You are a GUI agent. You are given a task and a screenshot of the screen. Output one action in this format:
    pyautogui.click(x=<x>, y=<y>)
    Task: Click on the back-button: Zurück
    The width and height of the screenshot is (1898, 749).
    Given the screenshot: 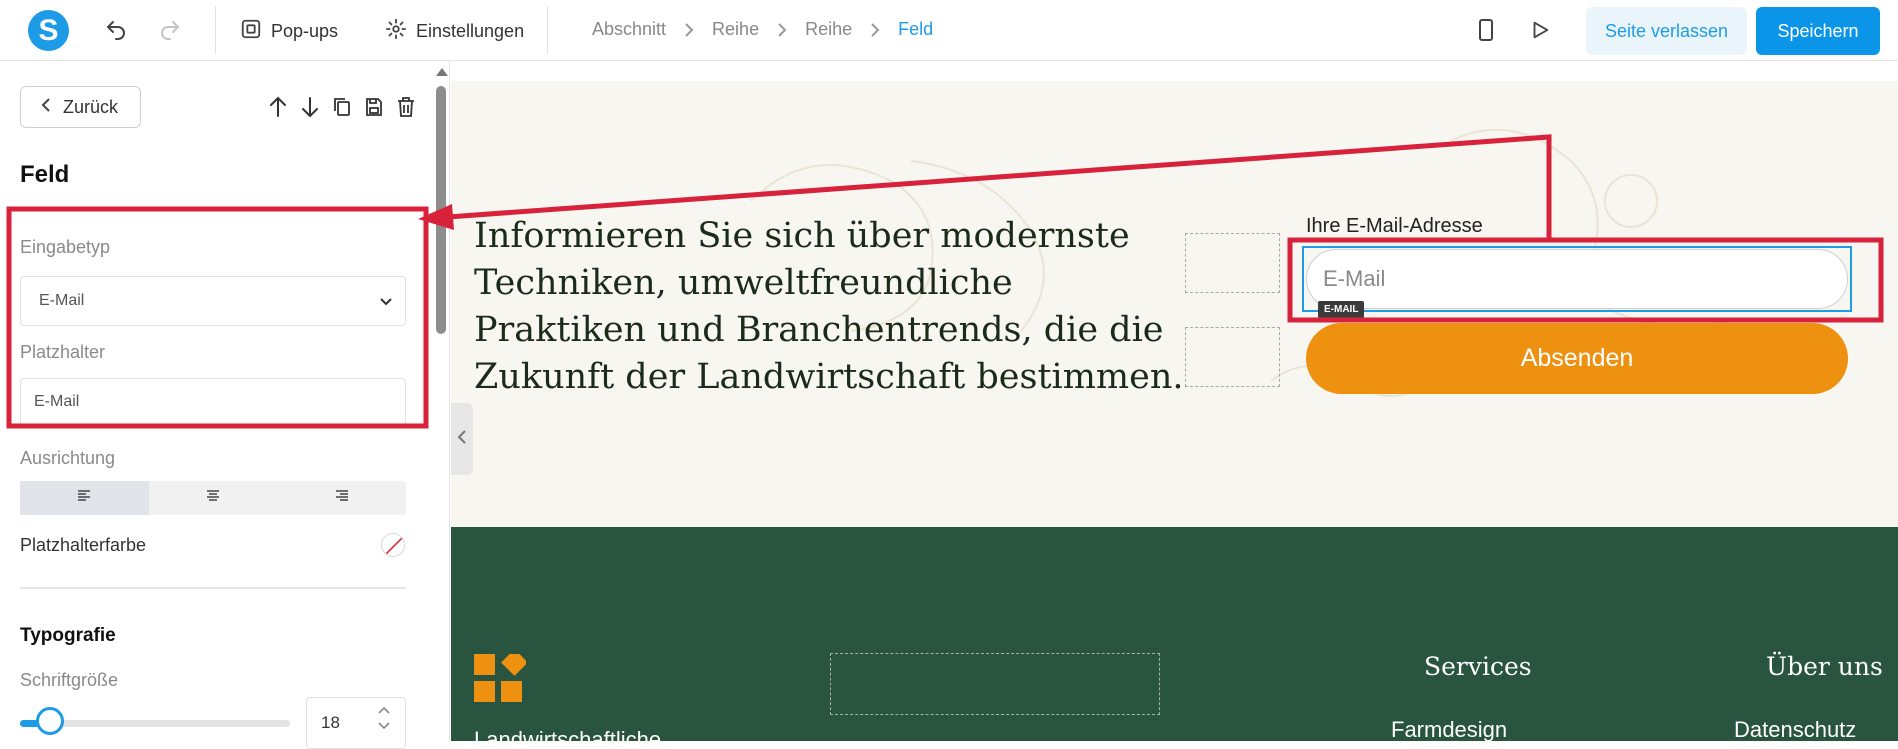 What is the action you would take?
    pyautogui.click(x=80, y=107)
    